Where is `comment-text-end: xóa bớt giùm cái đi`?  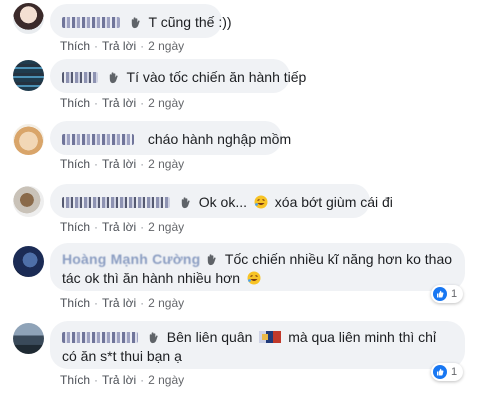 comment-text-end: xóa bớt giùm cái đi is located at coordinates (333, 202).